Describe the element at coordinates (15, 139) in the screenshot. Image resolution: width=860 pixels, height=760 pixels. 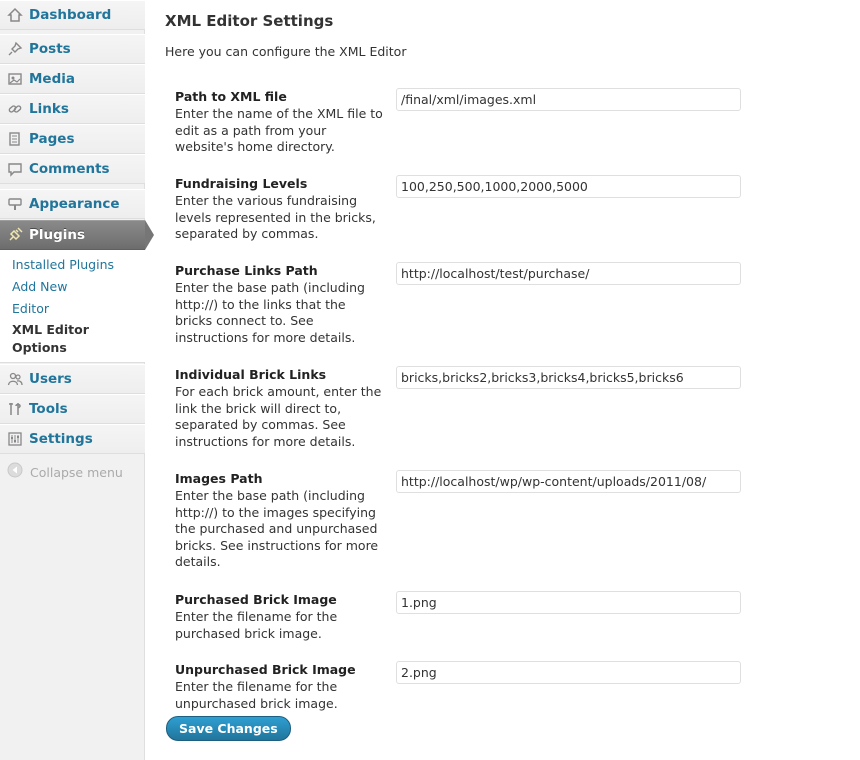
I see `pages-icon` at that location.